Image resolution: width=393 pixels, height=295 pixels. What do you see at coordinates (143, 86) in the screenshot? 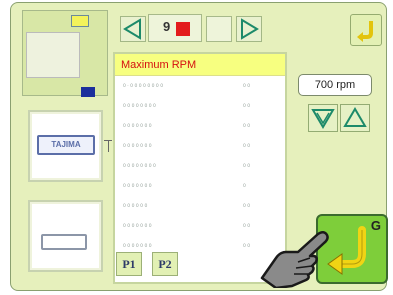
I see `list-item-label: 0 · 0 0 0 0 0 0 0 0` at bounding box center [143, 86].